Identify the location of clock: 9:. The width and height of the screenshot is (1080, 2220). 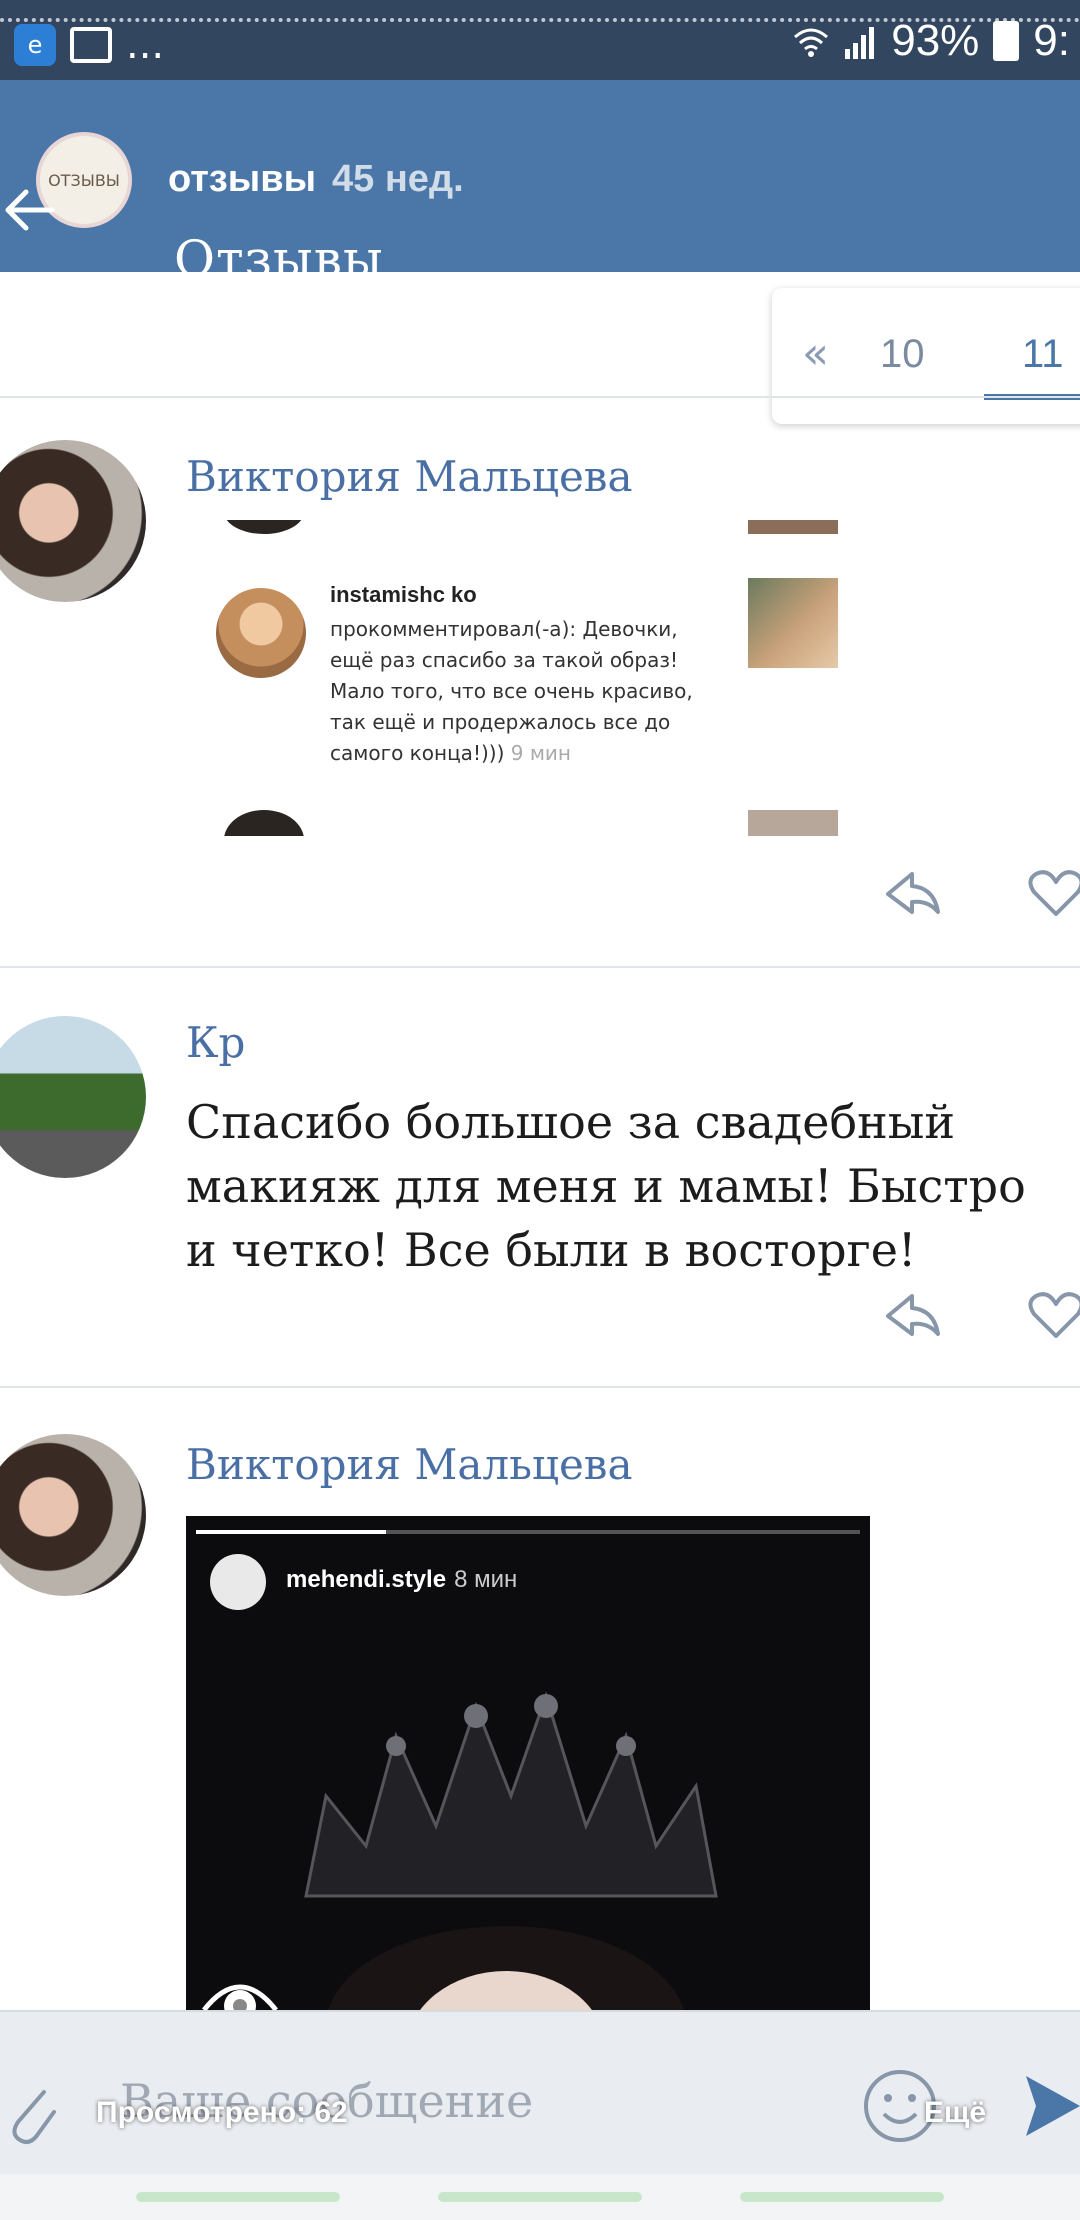
(1051, 40).